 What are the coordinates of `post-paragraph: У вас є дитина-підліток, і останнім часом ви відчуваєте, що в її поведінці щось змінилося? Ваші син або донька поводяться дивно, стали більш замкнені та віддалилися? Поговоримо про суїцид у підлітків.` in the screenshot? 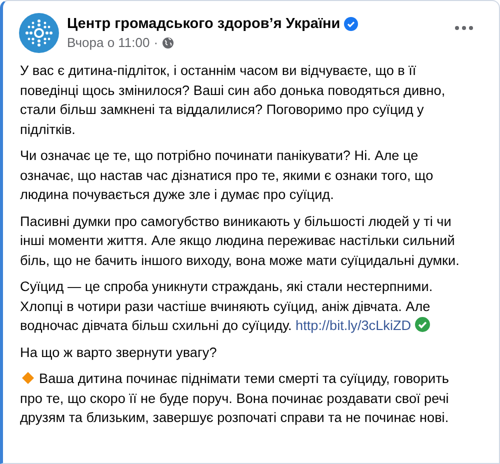 It's located at (233, 100).